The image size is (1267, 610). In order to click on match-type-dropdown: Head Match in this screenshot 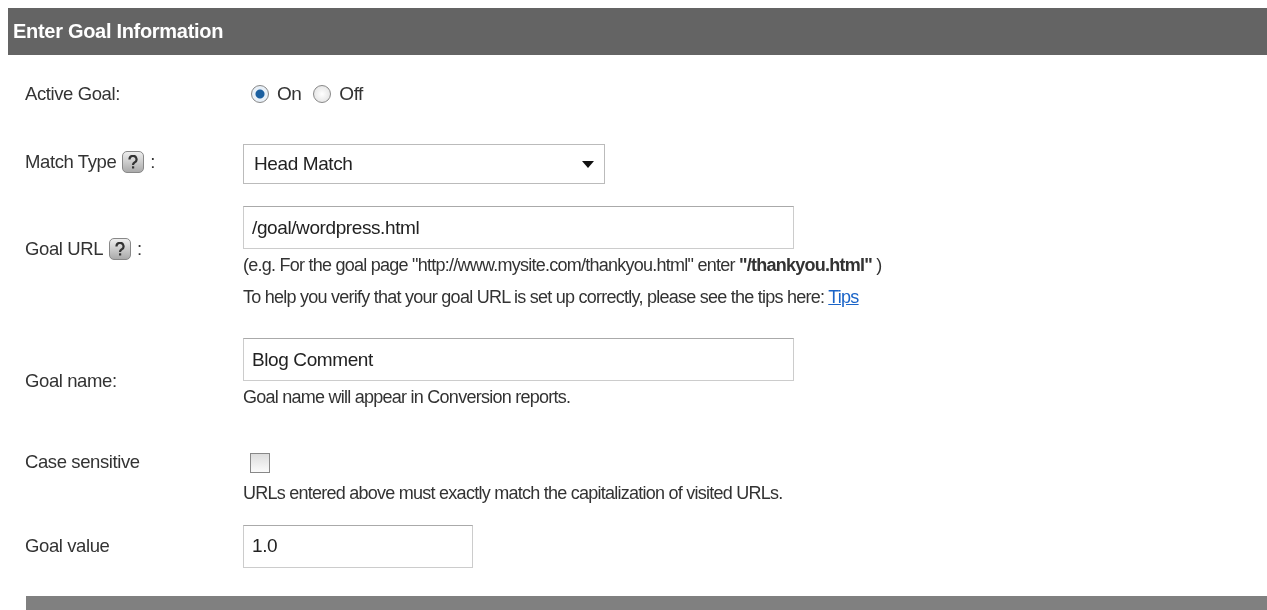, I will do `click(424, 164)`.